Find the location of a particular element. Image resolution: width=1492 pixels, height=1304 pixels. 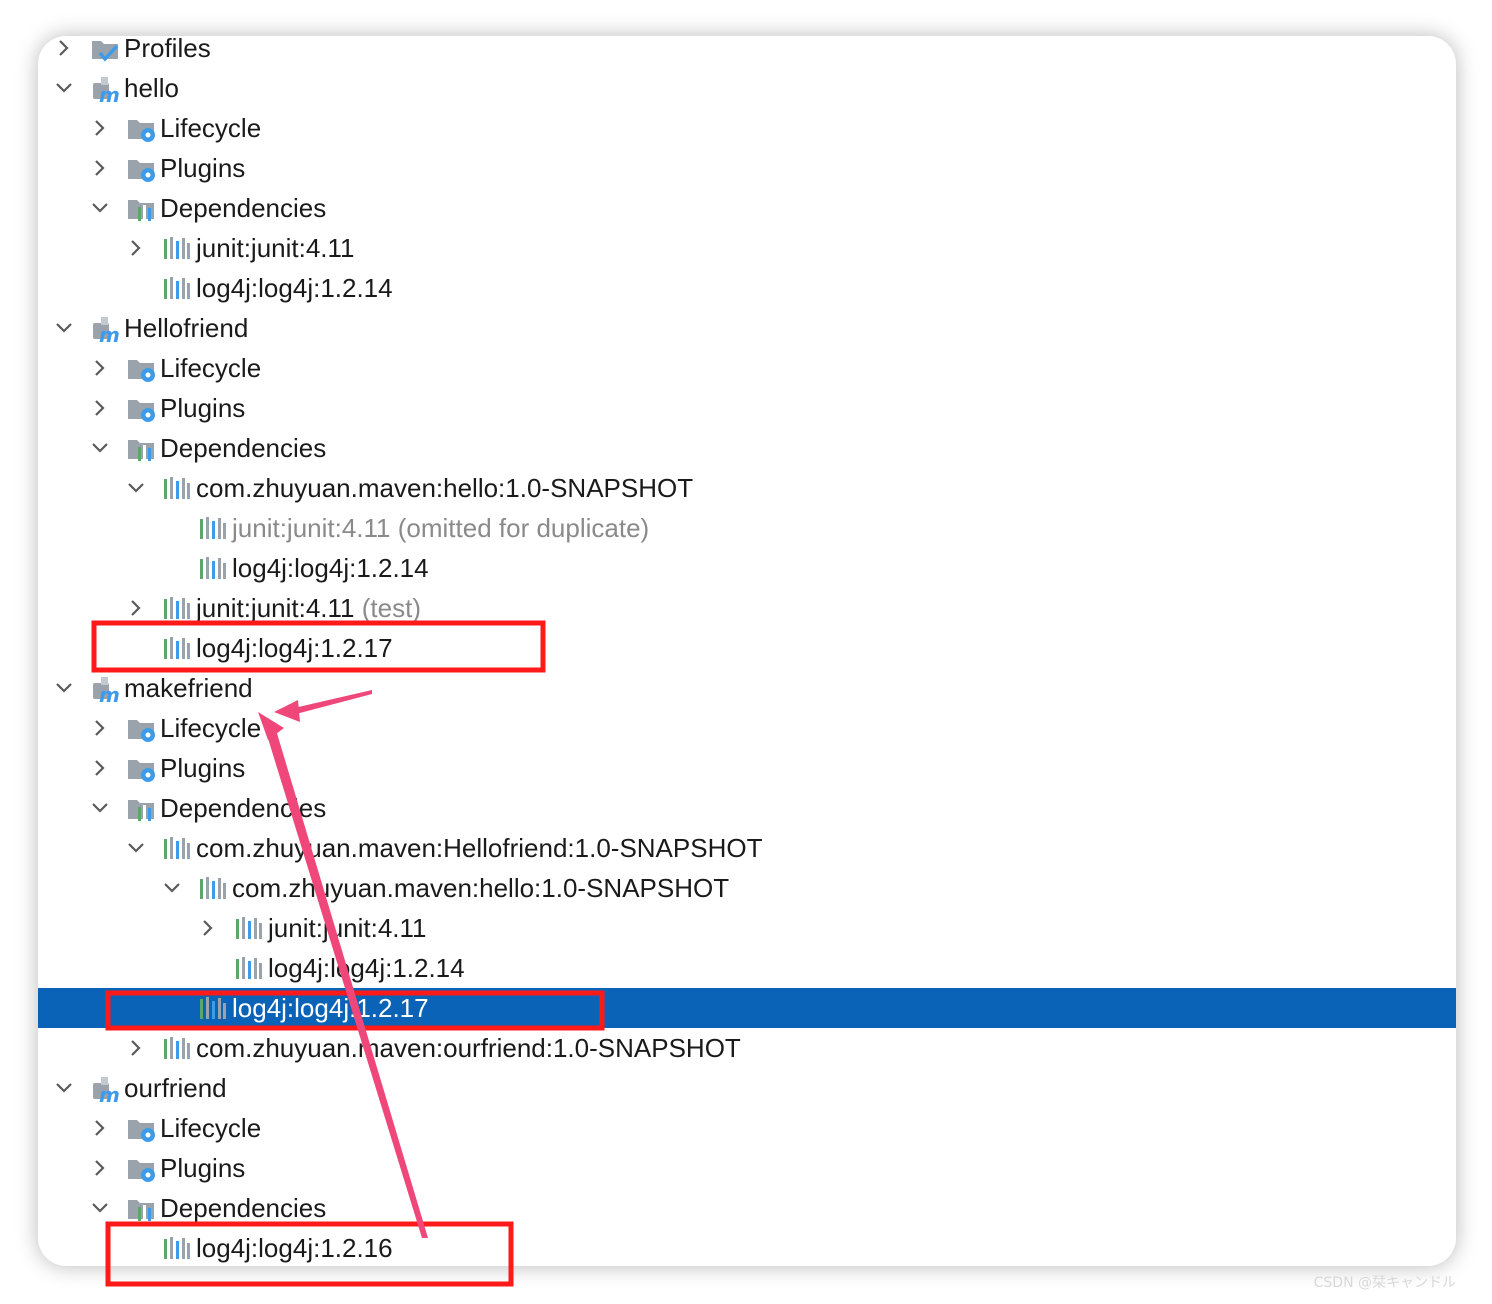

tree-row: junit:junit:4.11 (omitted for duplicate) is located at coordinates (747, 528).